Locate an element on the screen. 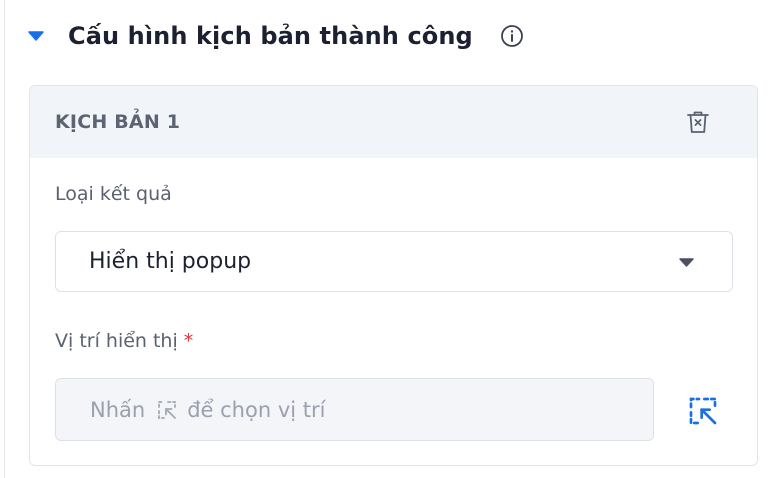  trash-icon is located at coordinates (698, 122).